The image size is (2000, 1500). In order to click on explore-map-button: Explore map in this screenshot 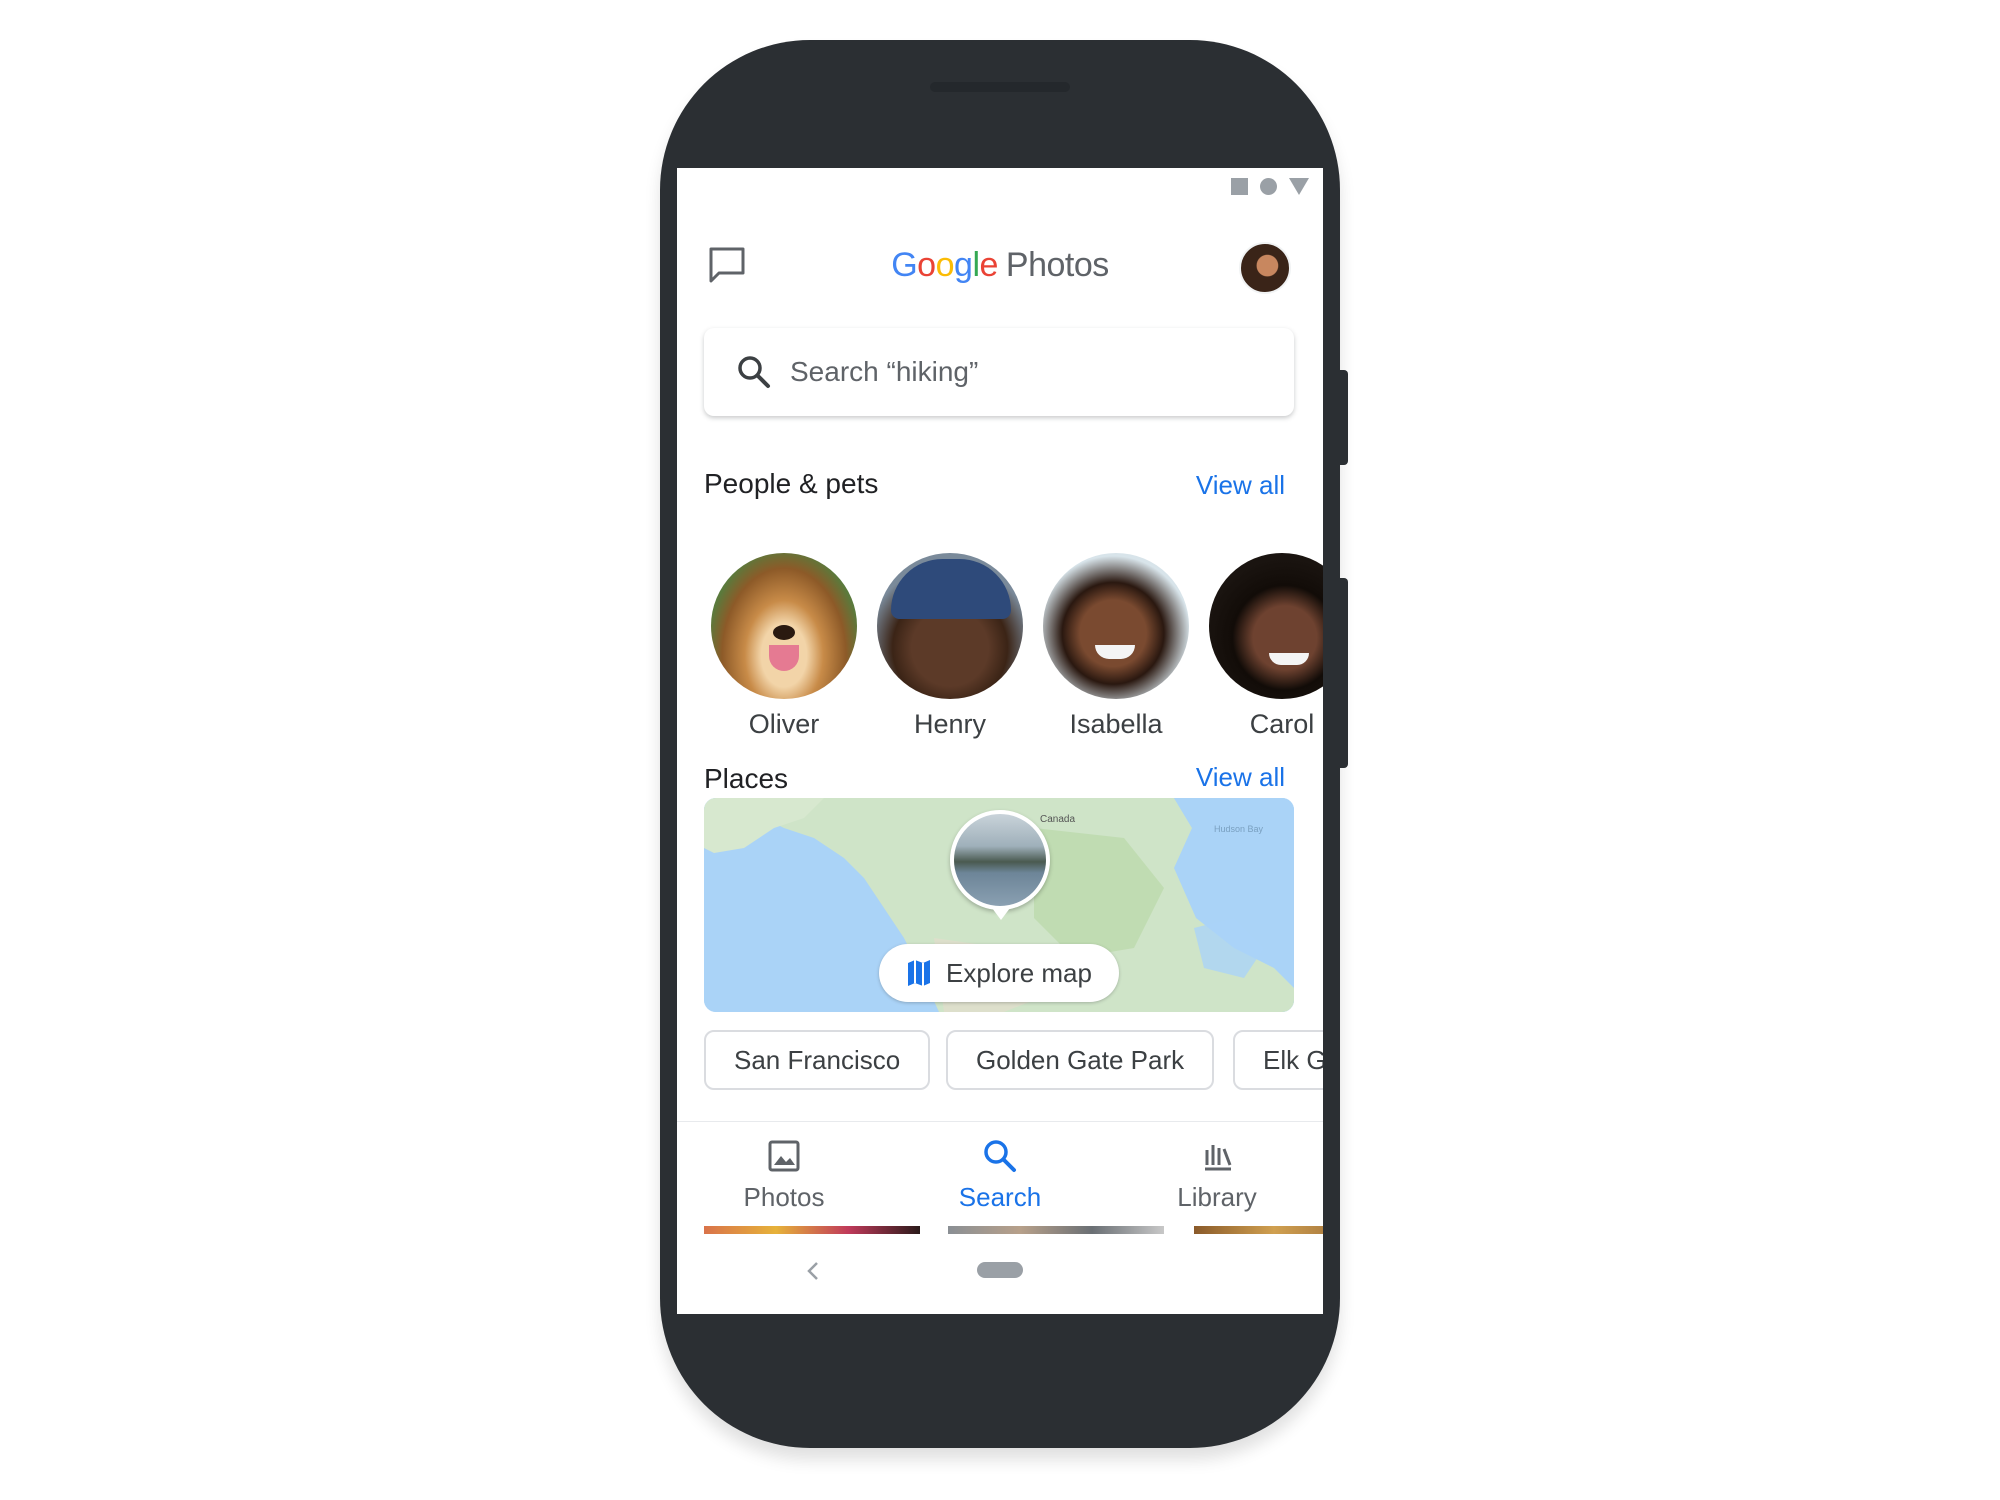, I will do `click(999, 973)`.